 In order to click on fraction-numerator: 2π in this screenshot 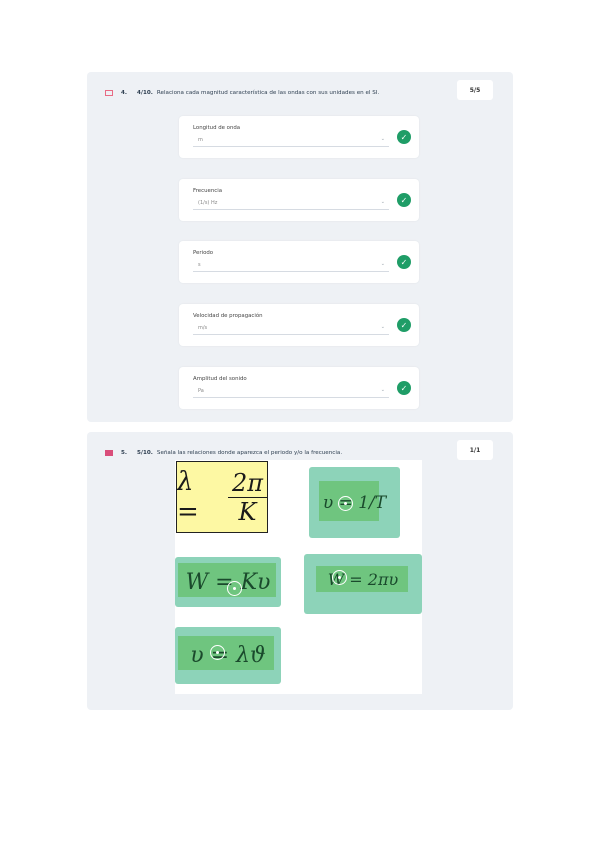, I will do `click(247, 483)`.